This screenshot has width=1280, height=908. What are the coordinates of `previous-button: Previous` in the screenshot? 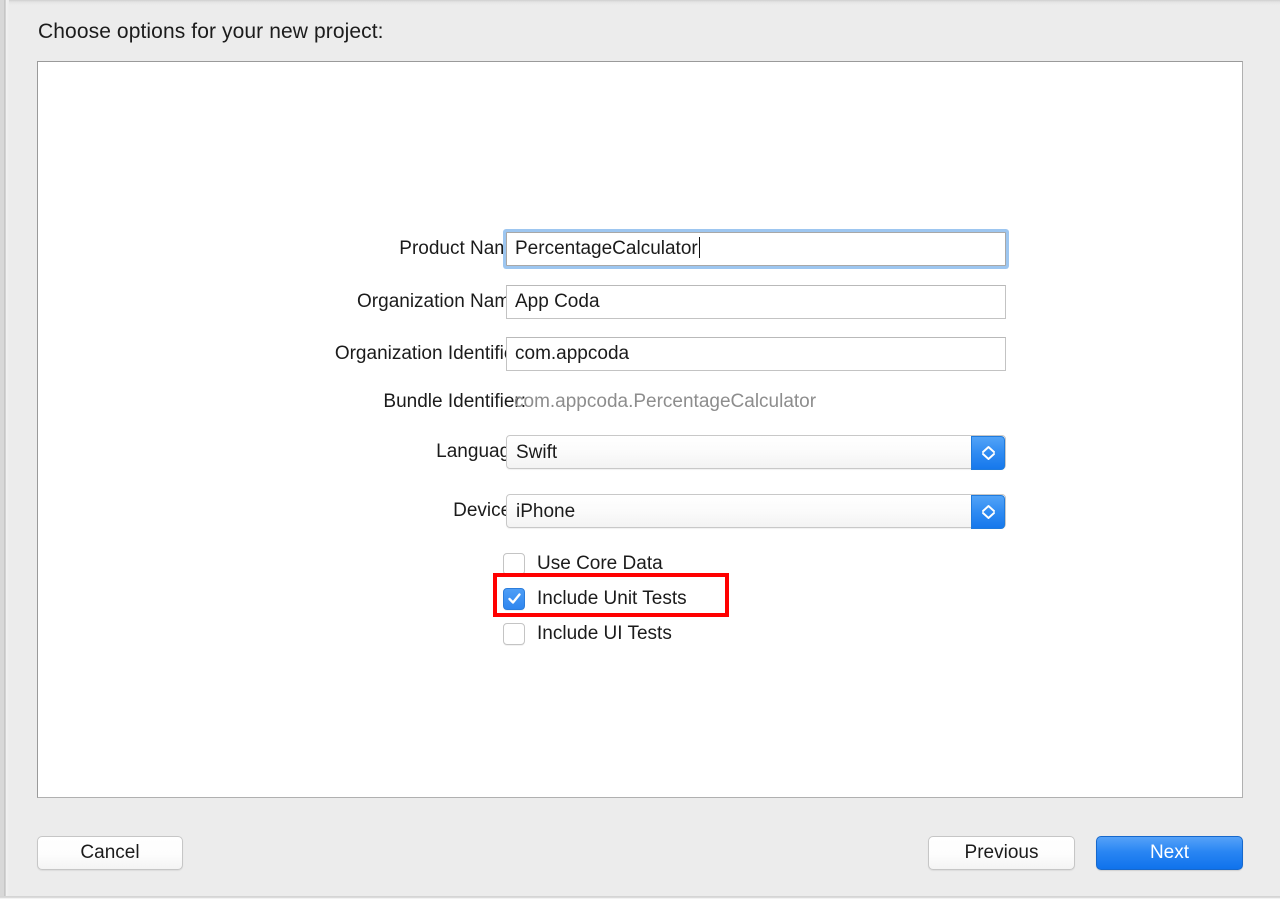 It's located at (1001, 853).